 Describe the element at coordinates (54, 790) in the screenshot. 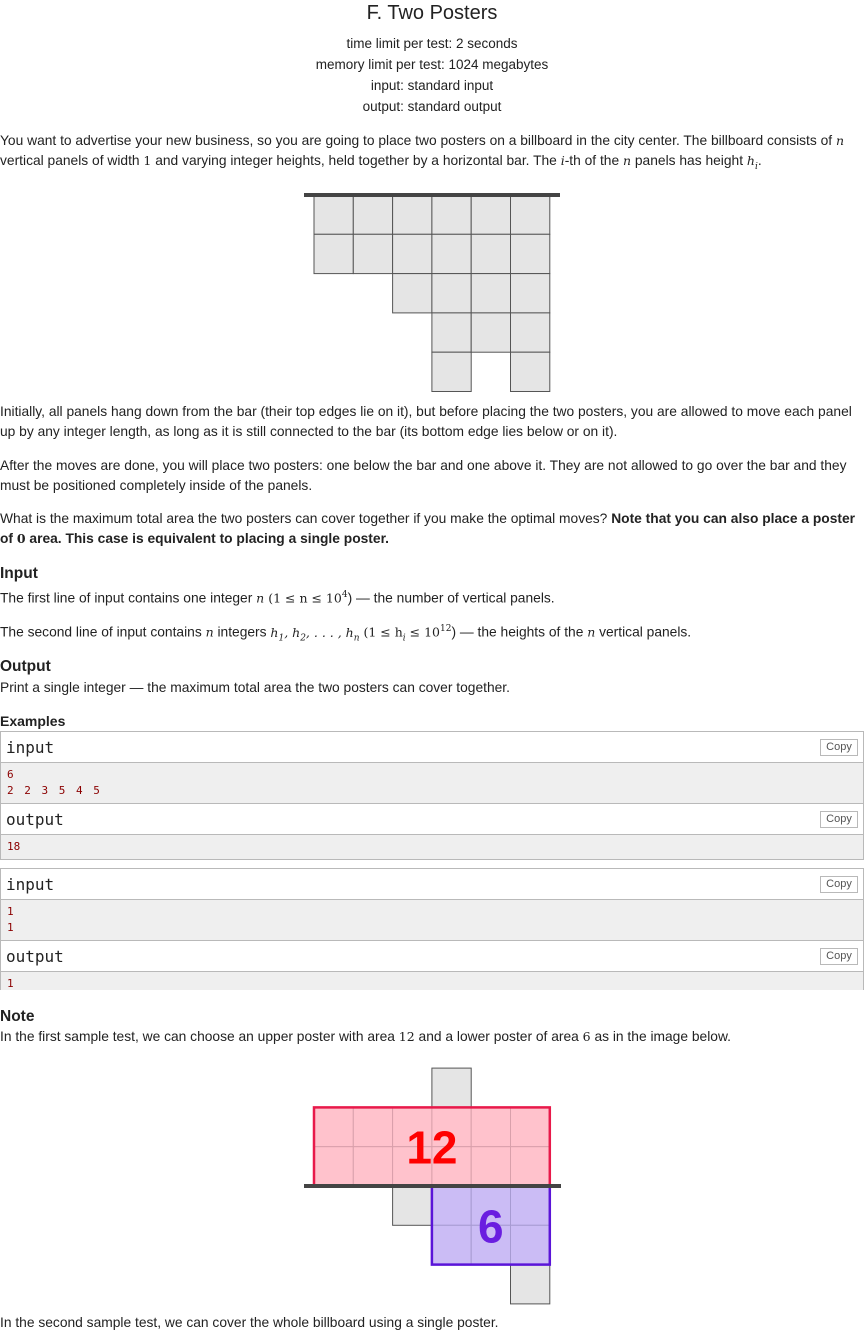

I see `sample-line: 2 2 3 5 4 5` at that location.